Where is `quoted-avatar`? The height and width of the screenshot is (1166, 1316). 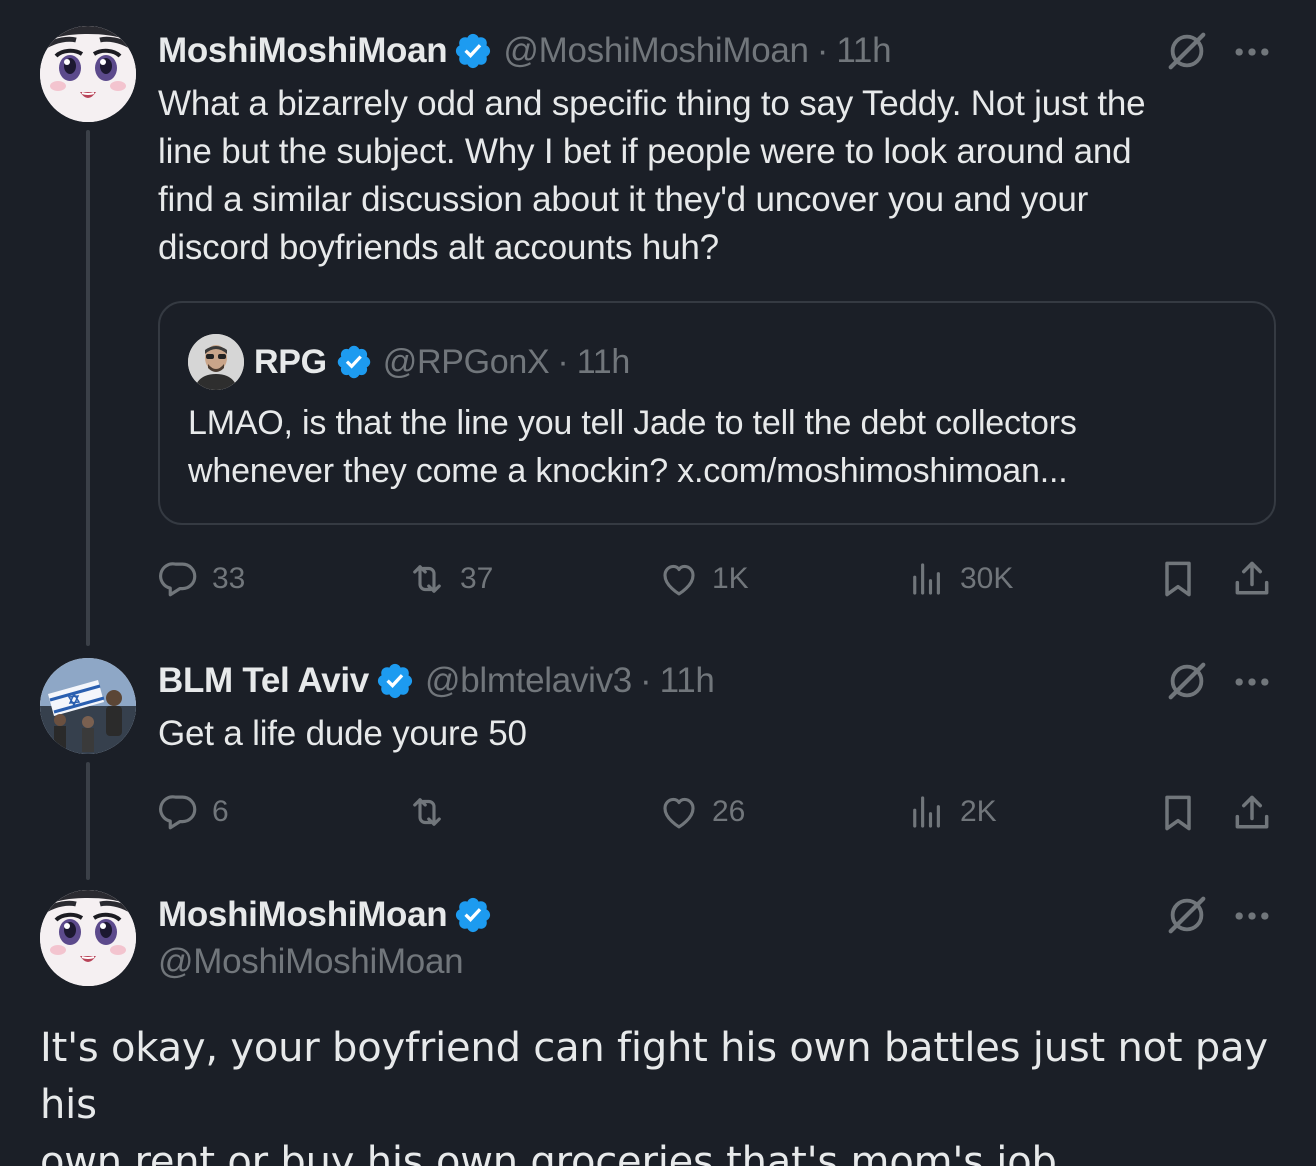 quoted-avatar is located at coordinates (216, 362).